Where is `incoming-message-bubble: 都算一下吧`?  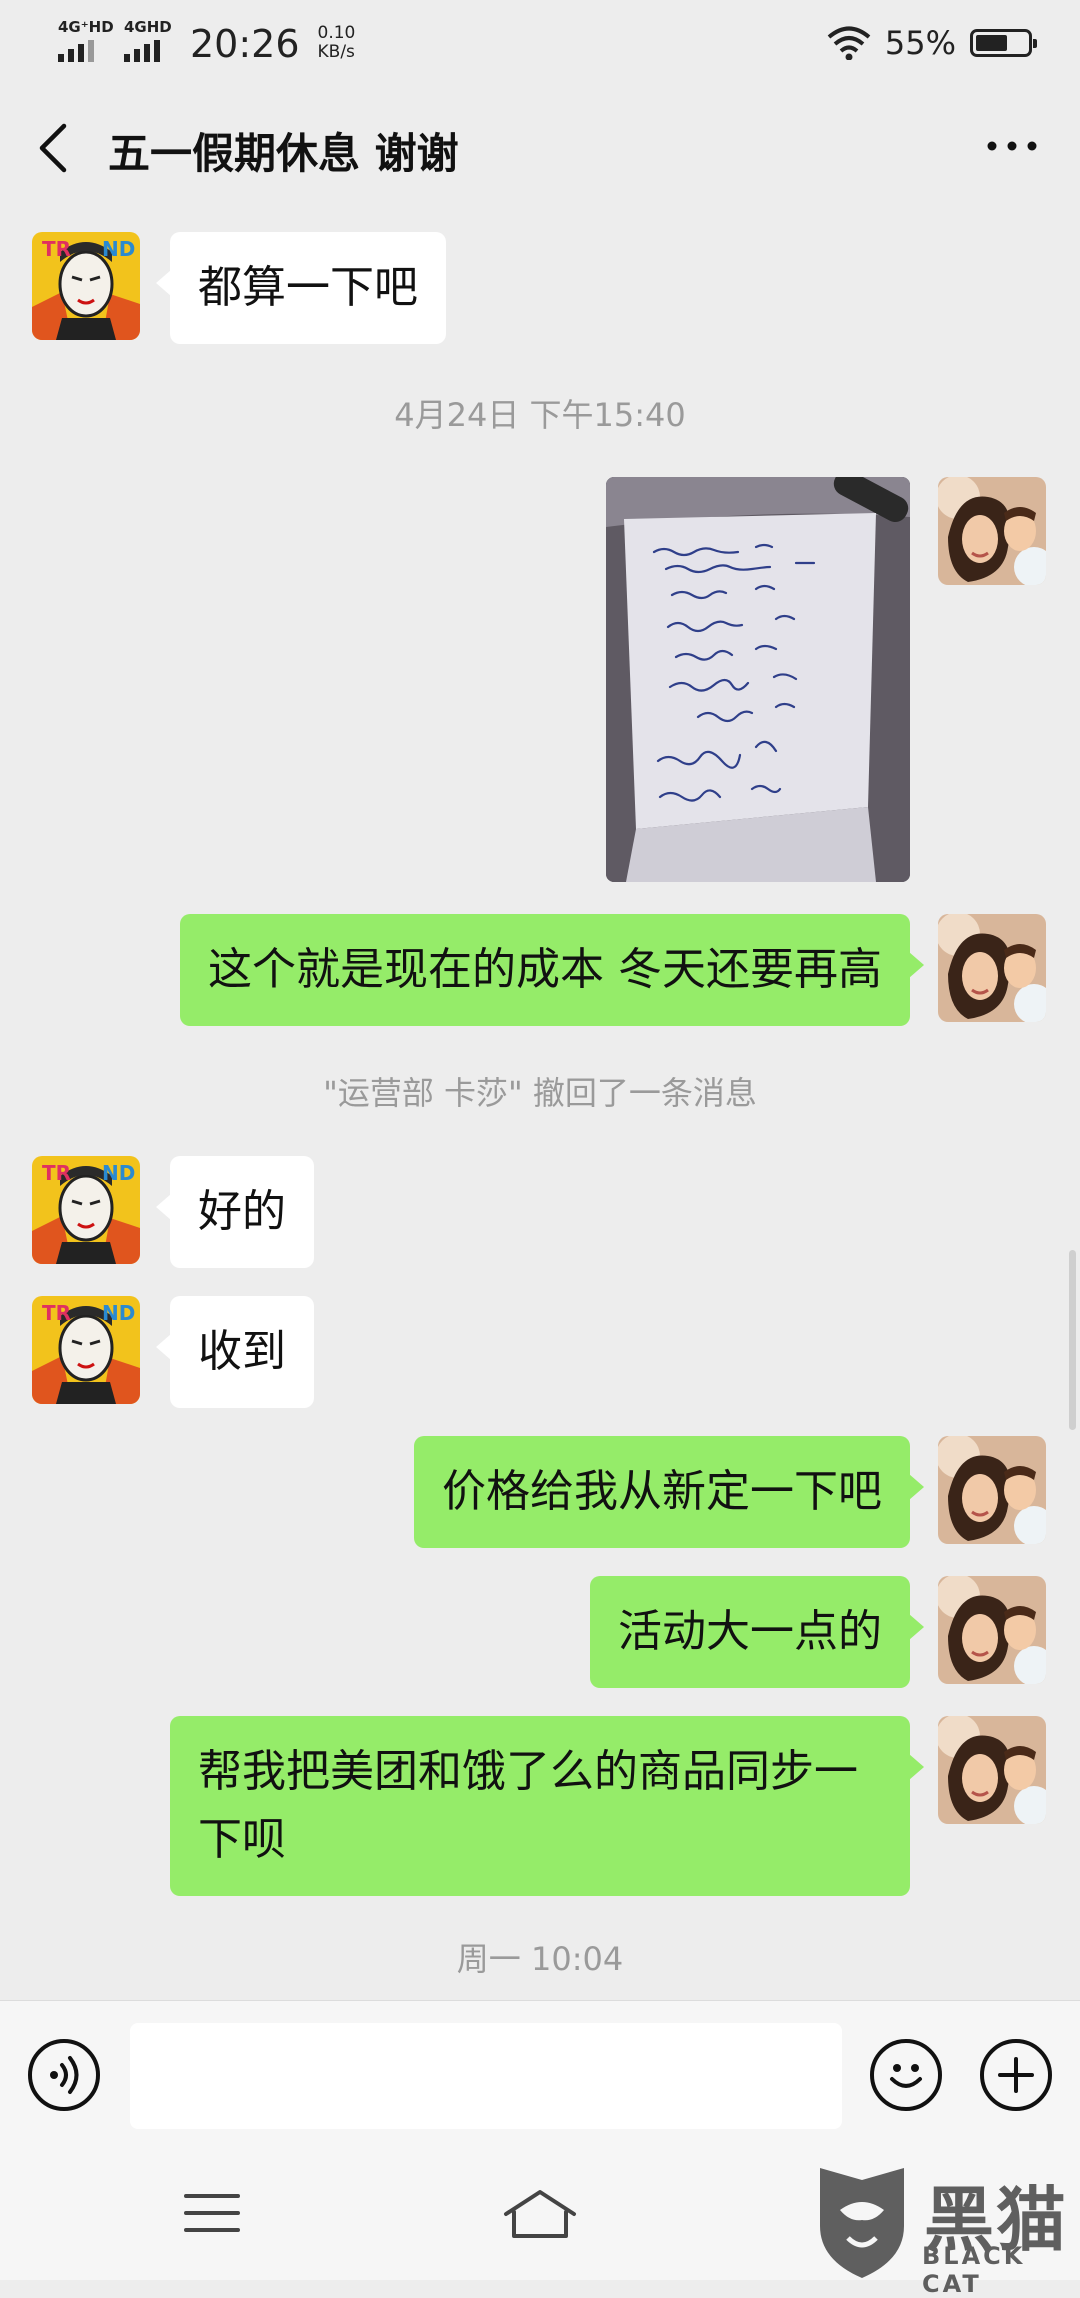 incoming-message-bubble: 都算一下吧 is located at coordinates (301, 288).